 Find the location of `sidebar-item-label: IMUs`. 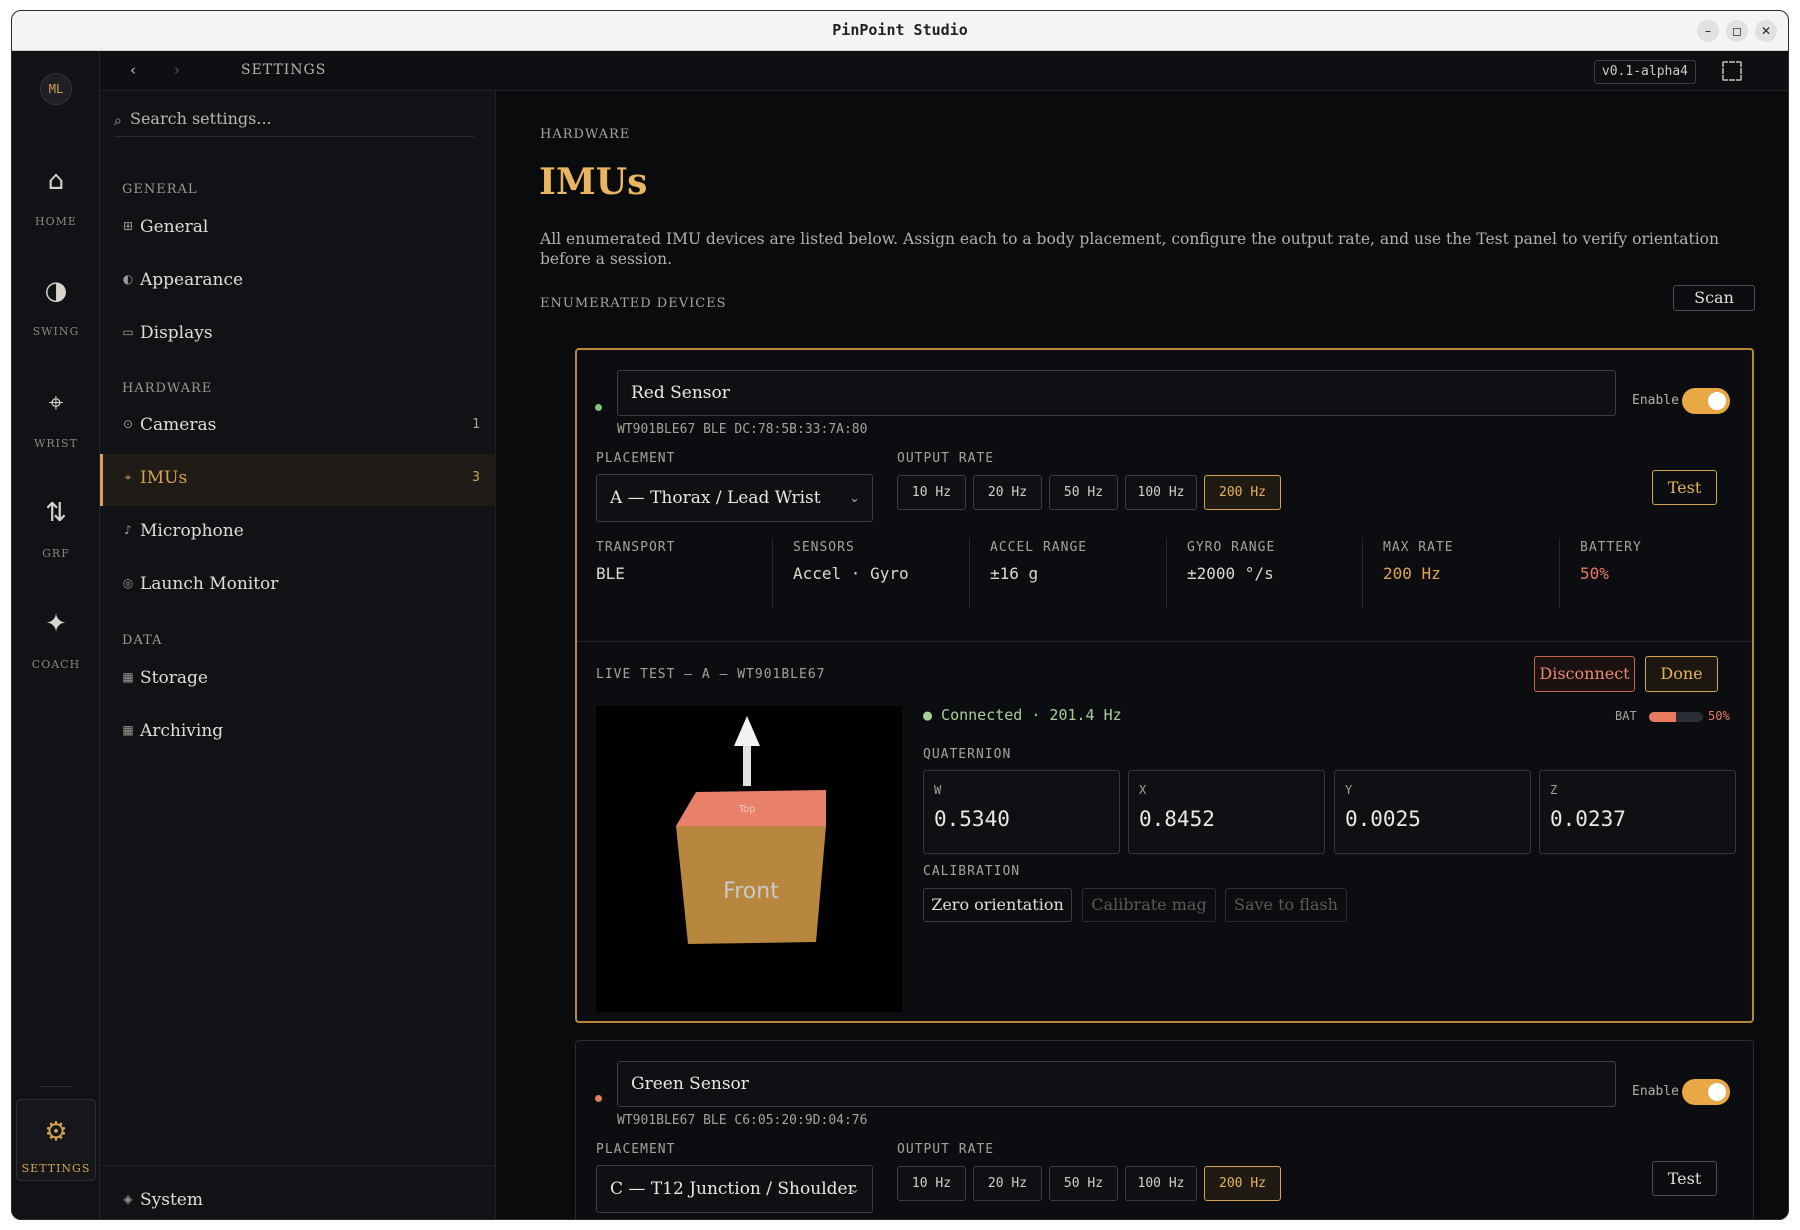

sidebar-item-label: IMUs is located at coordinates (164, 478).